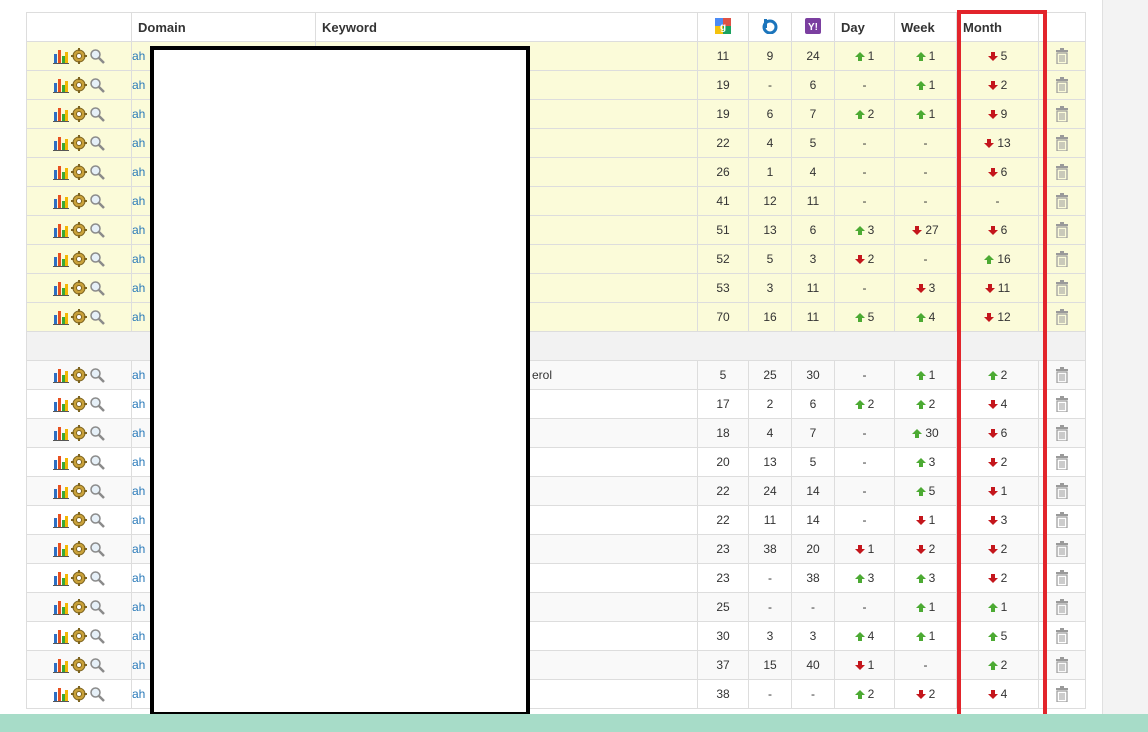  What do you see at coordinates (770, 27) in the screenshot?
I see `bing-header` at bounding box center [770, 27].